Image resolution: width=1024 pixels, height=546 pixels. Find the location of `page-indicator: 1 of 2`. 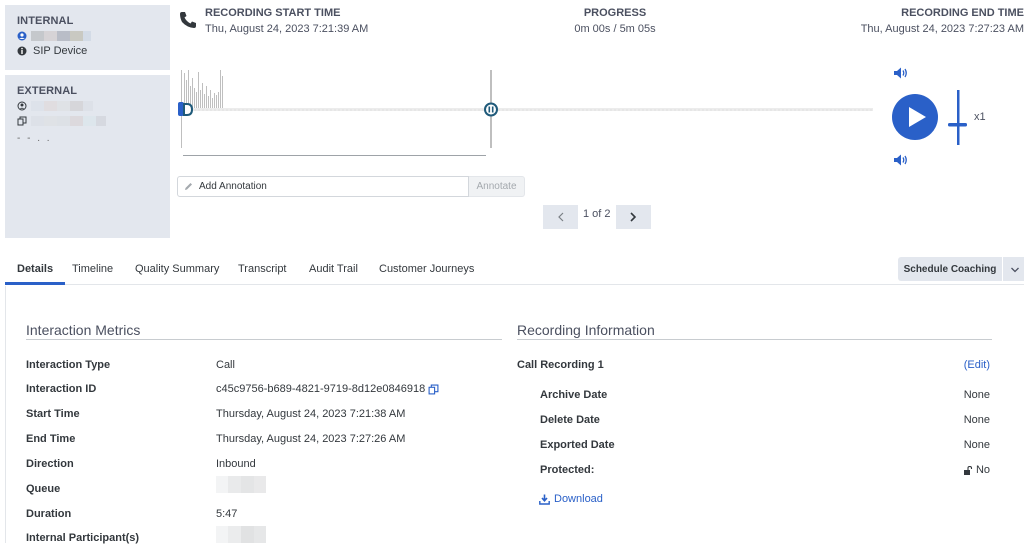

page-indicator: 1 of 2 is located at coordinates (597, 214).